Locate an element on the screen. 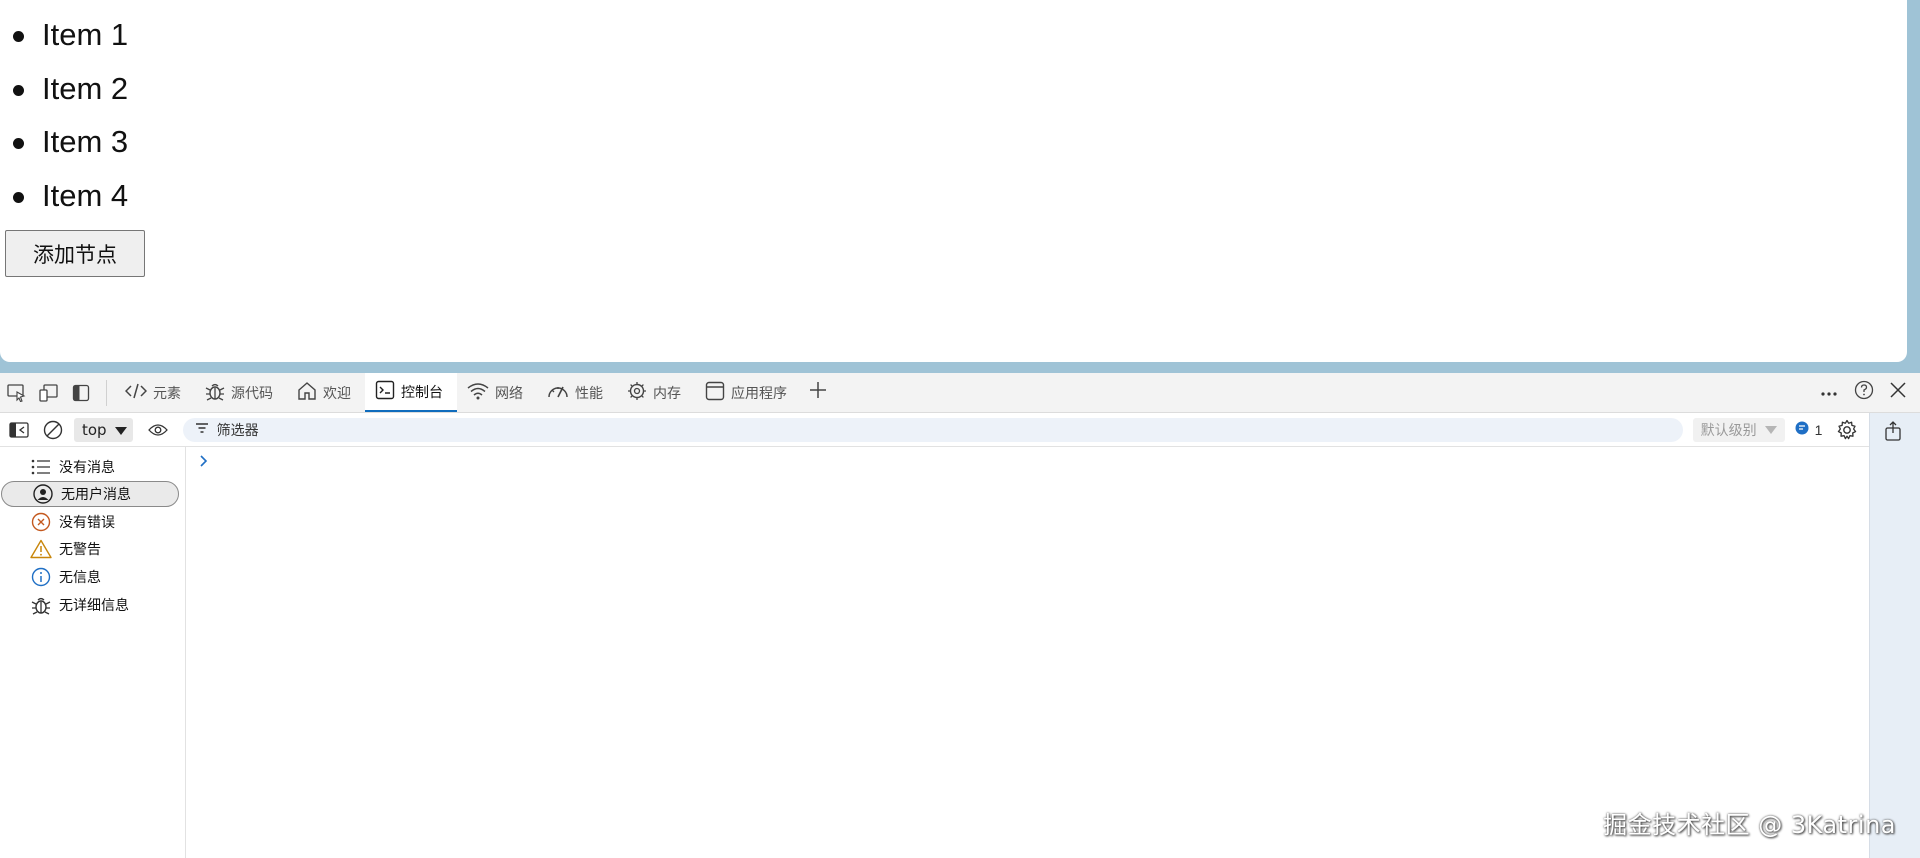  window-icon is located at coordinates (715, 393).